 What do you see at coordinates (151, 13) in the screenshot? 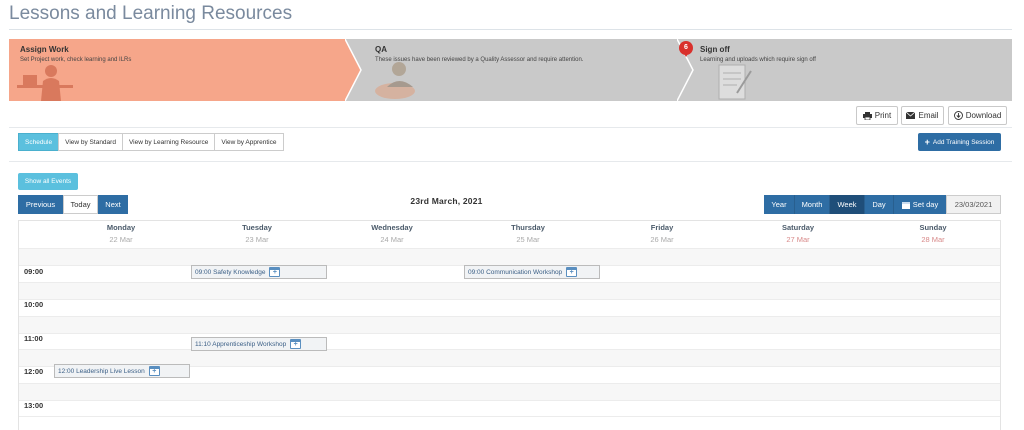
I see `page-title: Lessons and Learning Resources` at bounding box center [151, 13].